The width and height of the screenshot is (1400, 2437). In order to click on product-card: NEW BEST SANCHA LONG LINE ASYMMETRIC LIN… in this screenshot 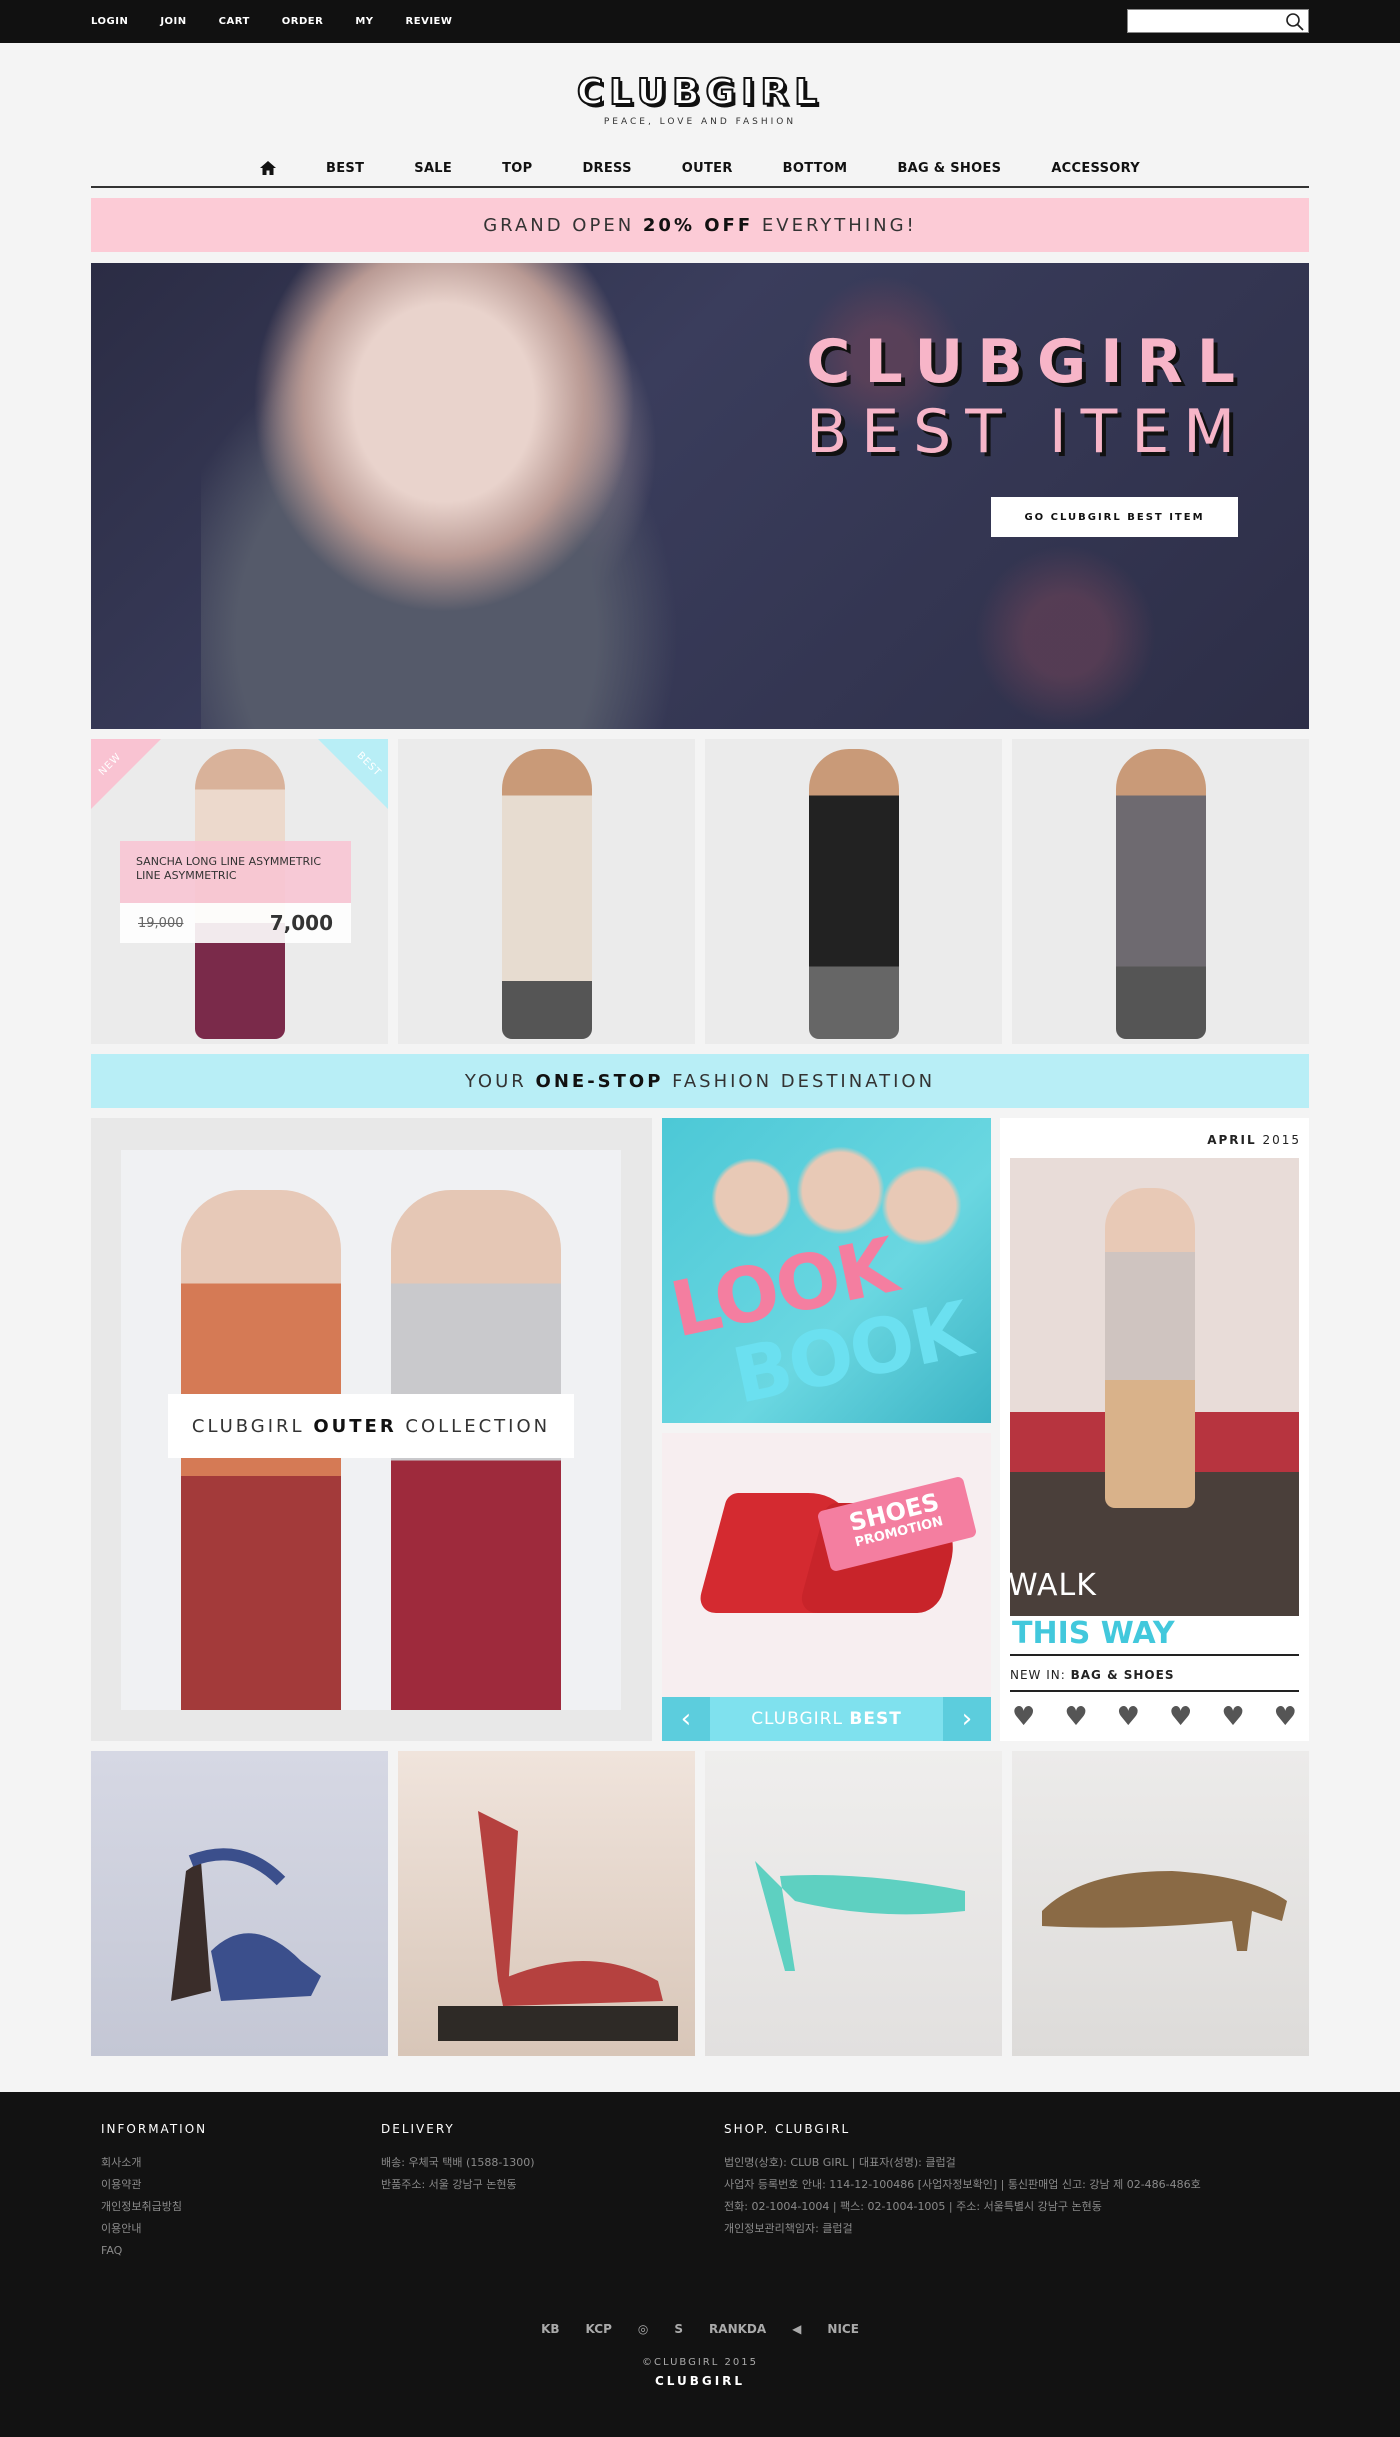, I will do `click(239, 891)`.